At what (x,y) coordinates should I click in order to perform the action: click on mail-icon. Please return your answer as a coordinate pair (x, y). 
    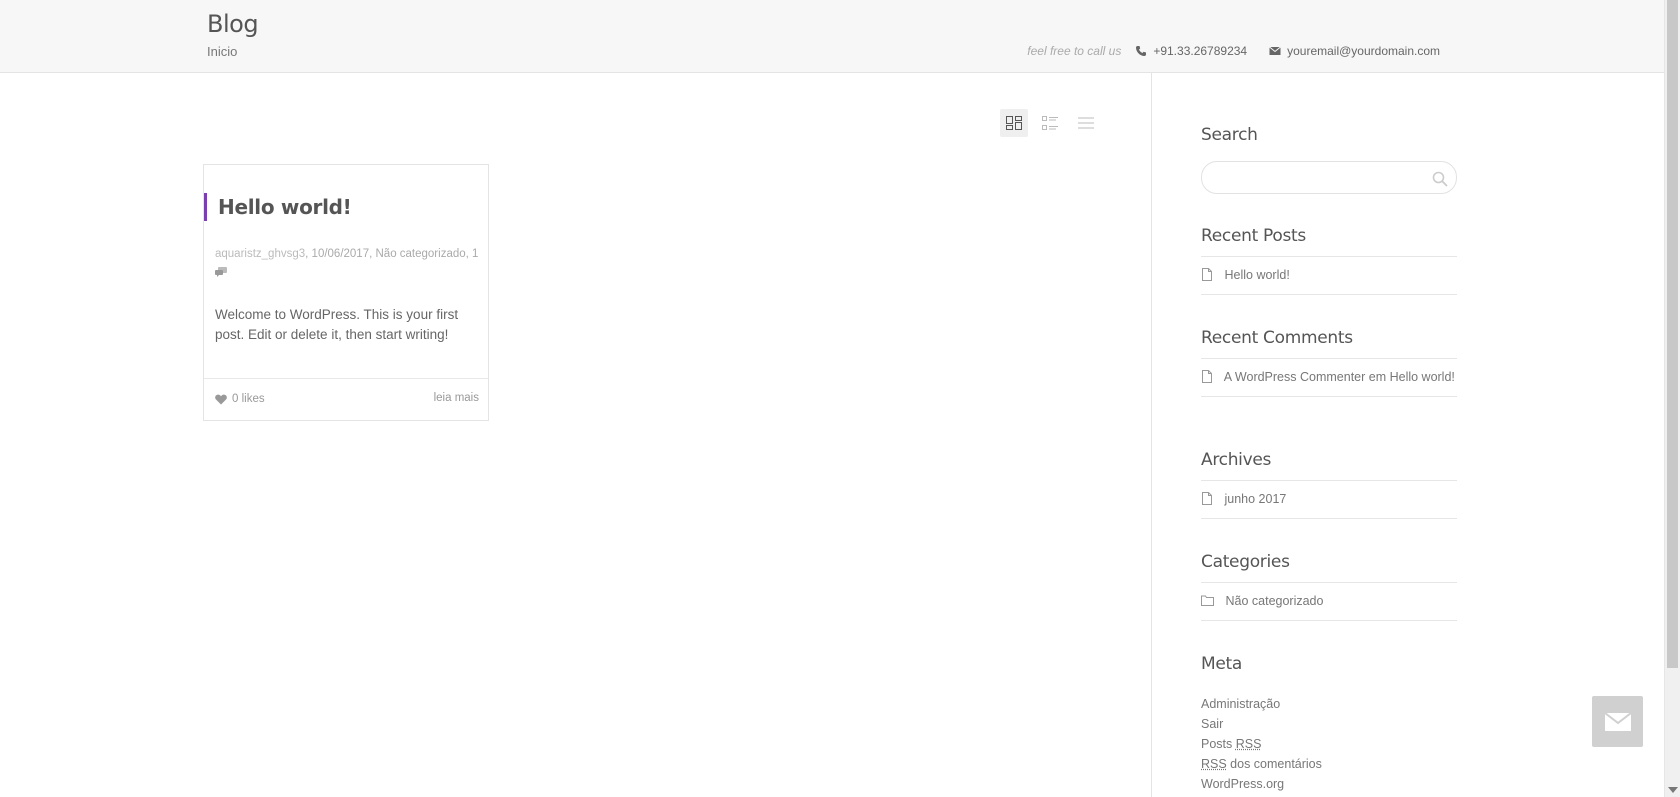
    Looking at the image, I should click on (1617, 721).